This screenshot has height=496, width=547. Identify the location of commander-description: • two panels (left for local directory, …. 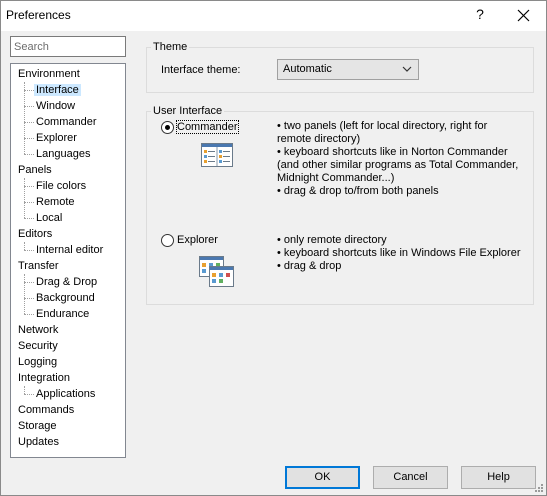
(397, 159).